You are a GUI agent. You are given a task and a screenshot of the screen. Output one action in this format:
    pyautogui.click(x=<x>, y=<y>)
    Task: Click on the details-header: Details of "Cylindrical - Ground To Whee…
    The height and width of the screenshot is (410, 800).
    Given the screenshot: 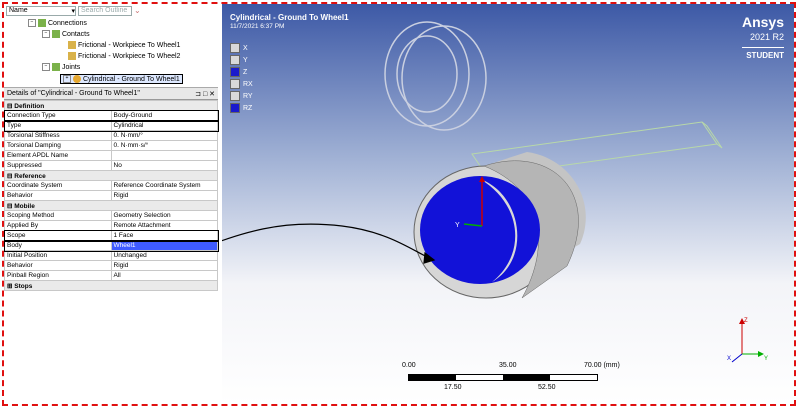 What is the action you would take?
    pyautogui.click(x=111, y=94)
    